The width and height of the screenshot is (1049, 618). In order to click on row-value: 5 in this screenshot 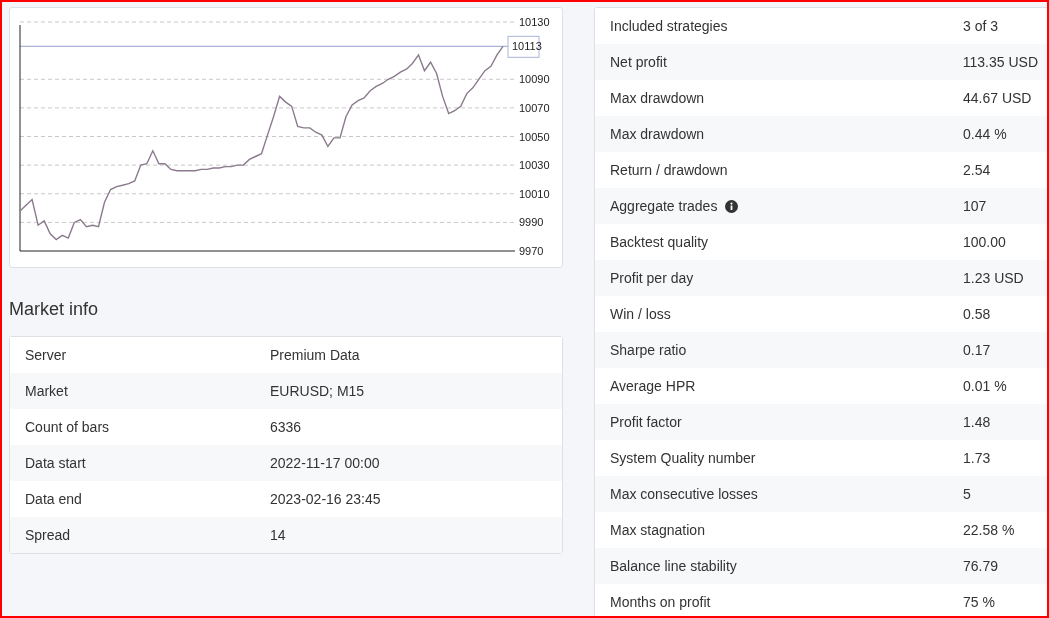, I will do `click(967, 494)`.